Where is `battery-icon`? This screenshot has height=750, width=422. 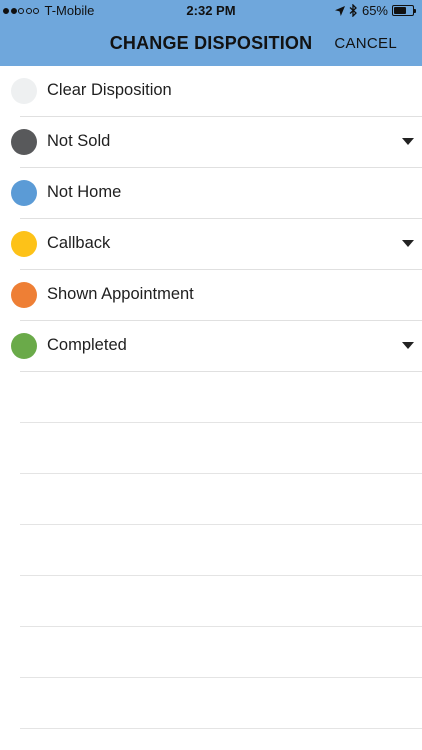
battery-icon is located at coordinates (404, 10).